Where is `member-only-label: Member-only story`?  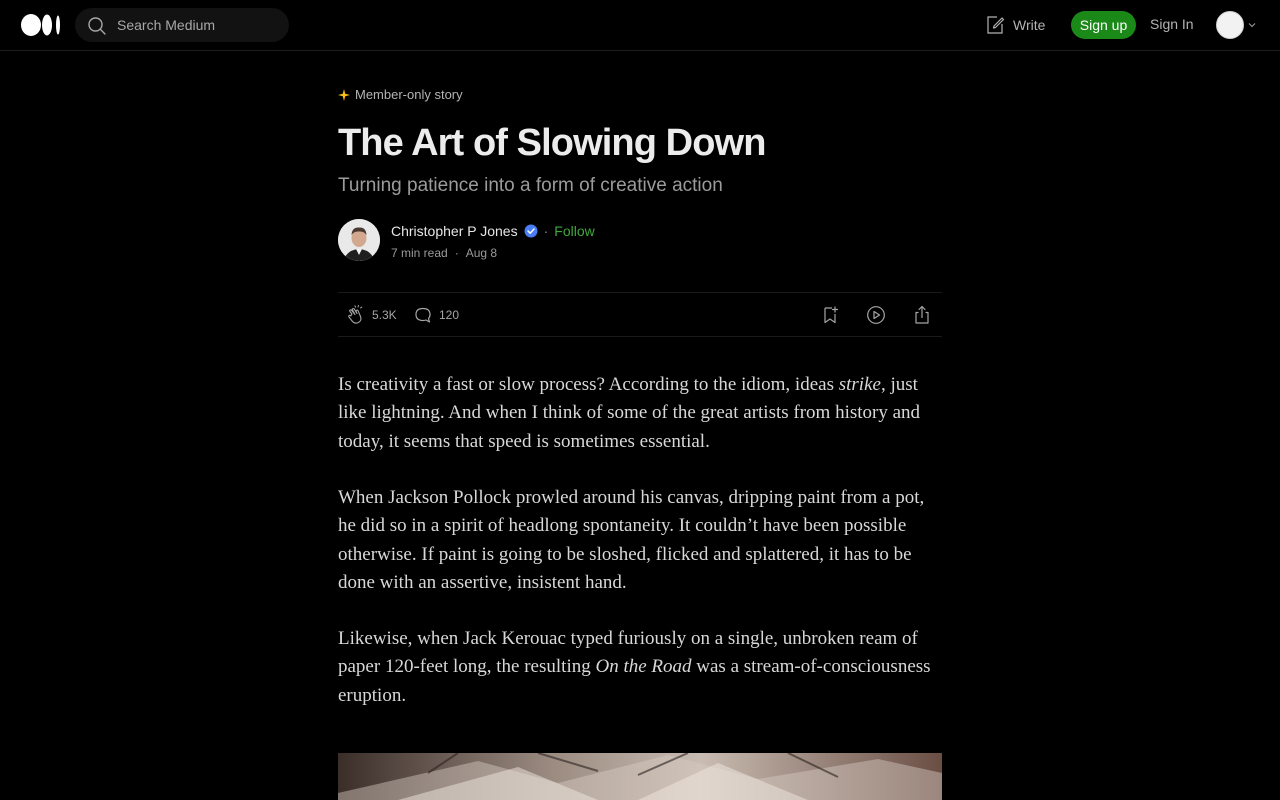
member-only-label: Member-only story is located at coordinates (409, 94).